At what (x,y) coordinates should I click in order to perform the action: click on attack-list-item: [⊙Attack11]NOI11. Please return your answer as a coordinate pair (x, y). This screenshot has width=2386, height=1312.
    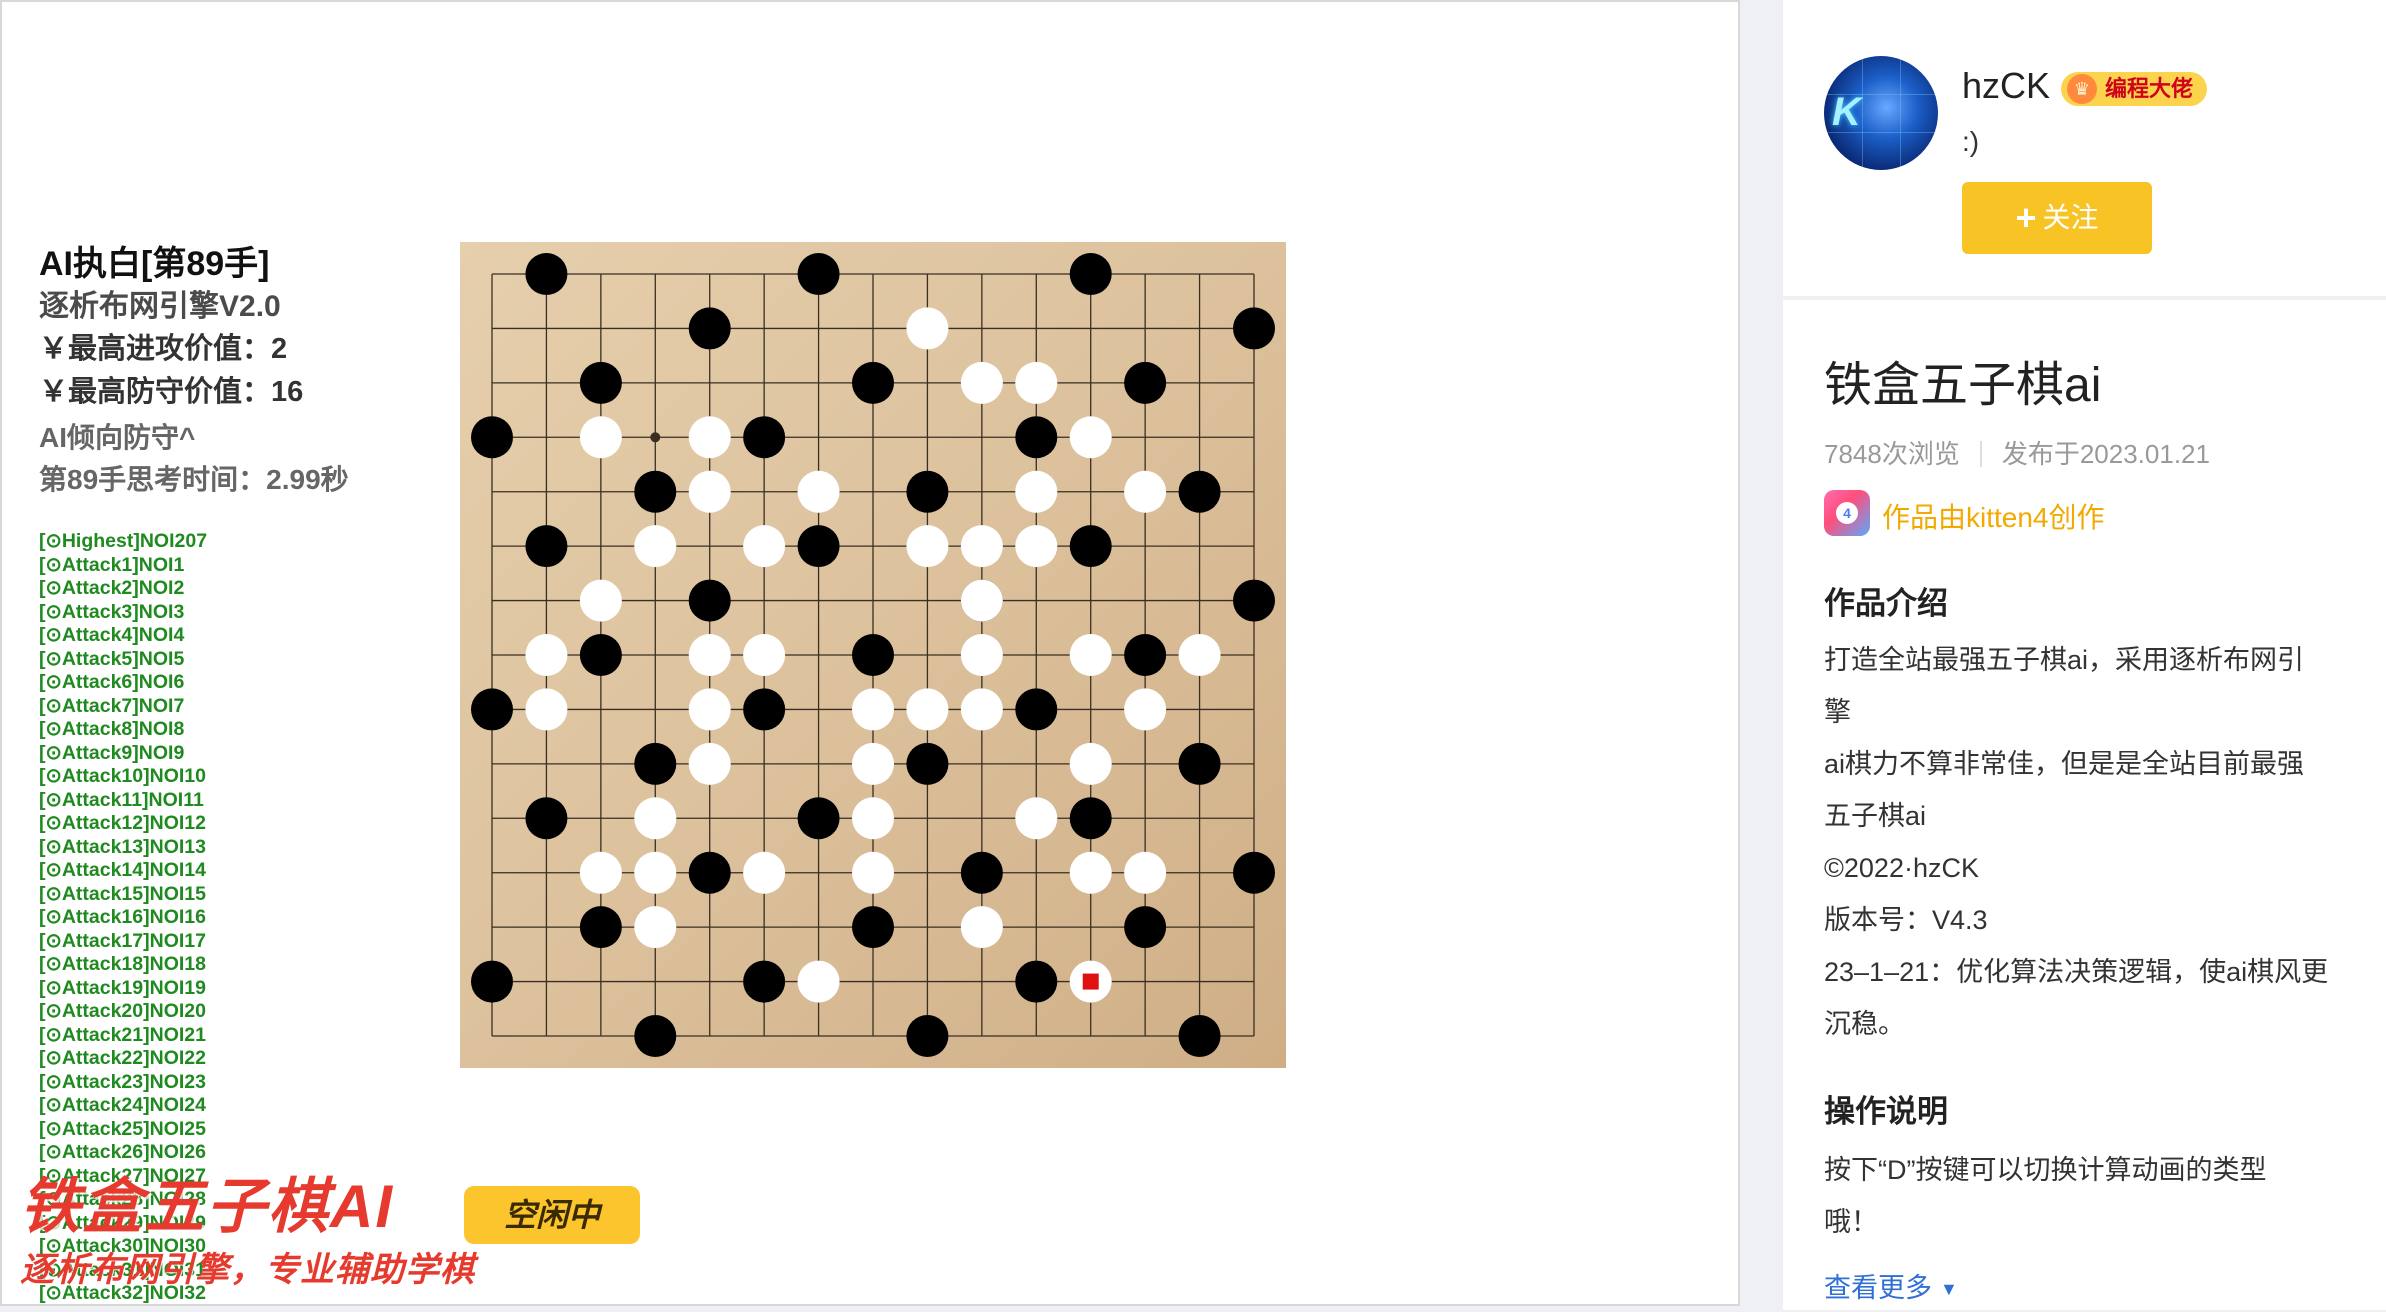
    Looking at the image, I should click on (121, 799).